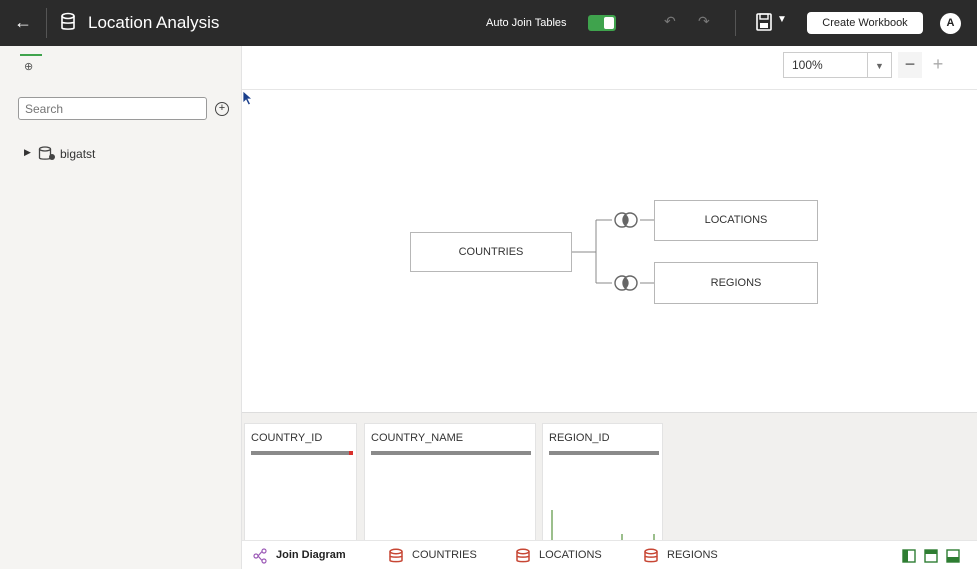 This screenshot has height=569, width=977. Describe the element at coordinates (570, 555) in the screenshot. I see `tab-label: LOCATIONS` at that location.